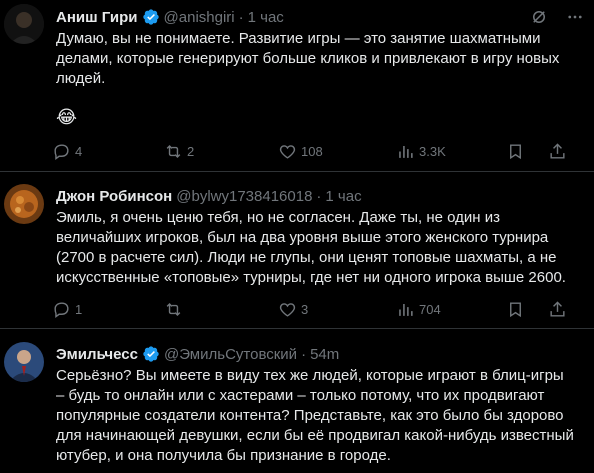 The width and height of the screenshot is (594, 473). What do you see at coordinates (432, 151) in the screenshot?
I see `views-count: 3.3K` at bounding box center [432, 151].